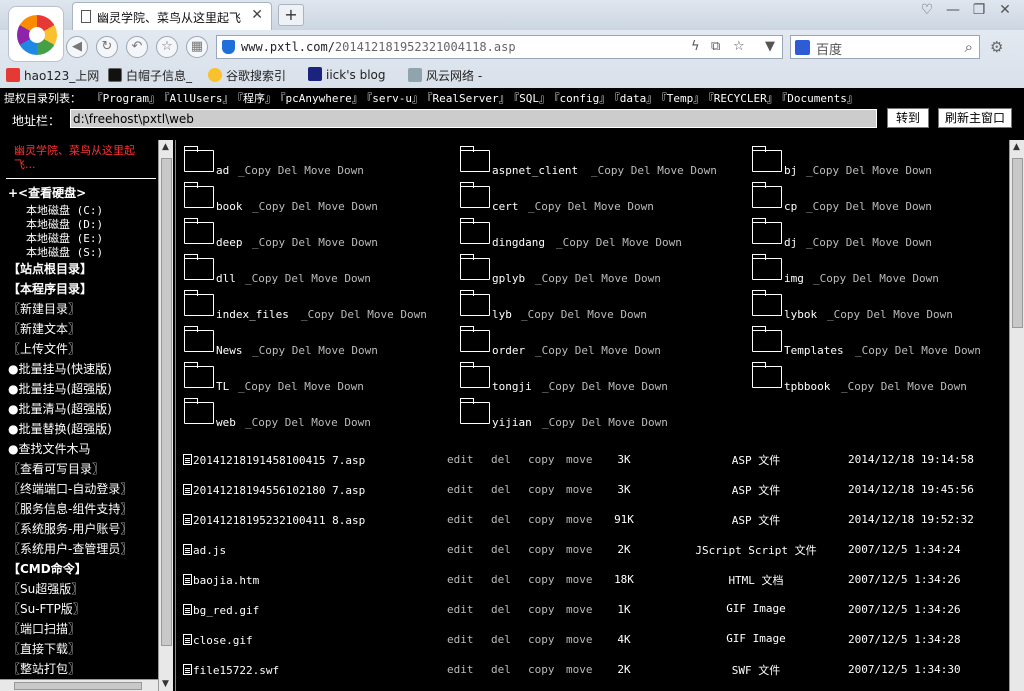 The width and height of the screenshot is (1024, 691). I want to click on file-action-link: copy, so click(541, 579).